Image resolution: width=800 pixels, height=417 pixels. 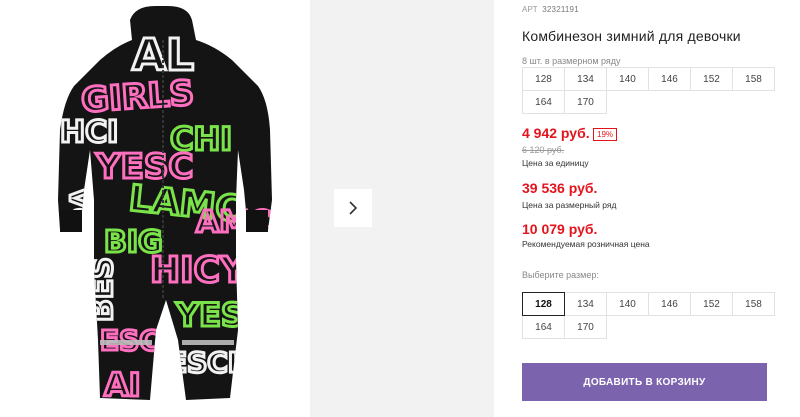 I want to click on size-option-134: 134, so click(x=585, y=304).